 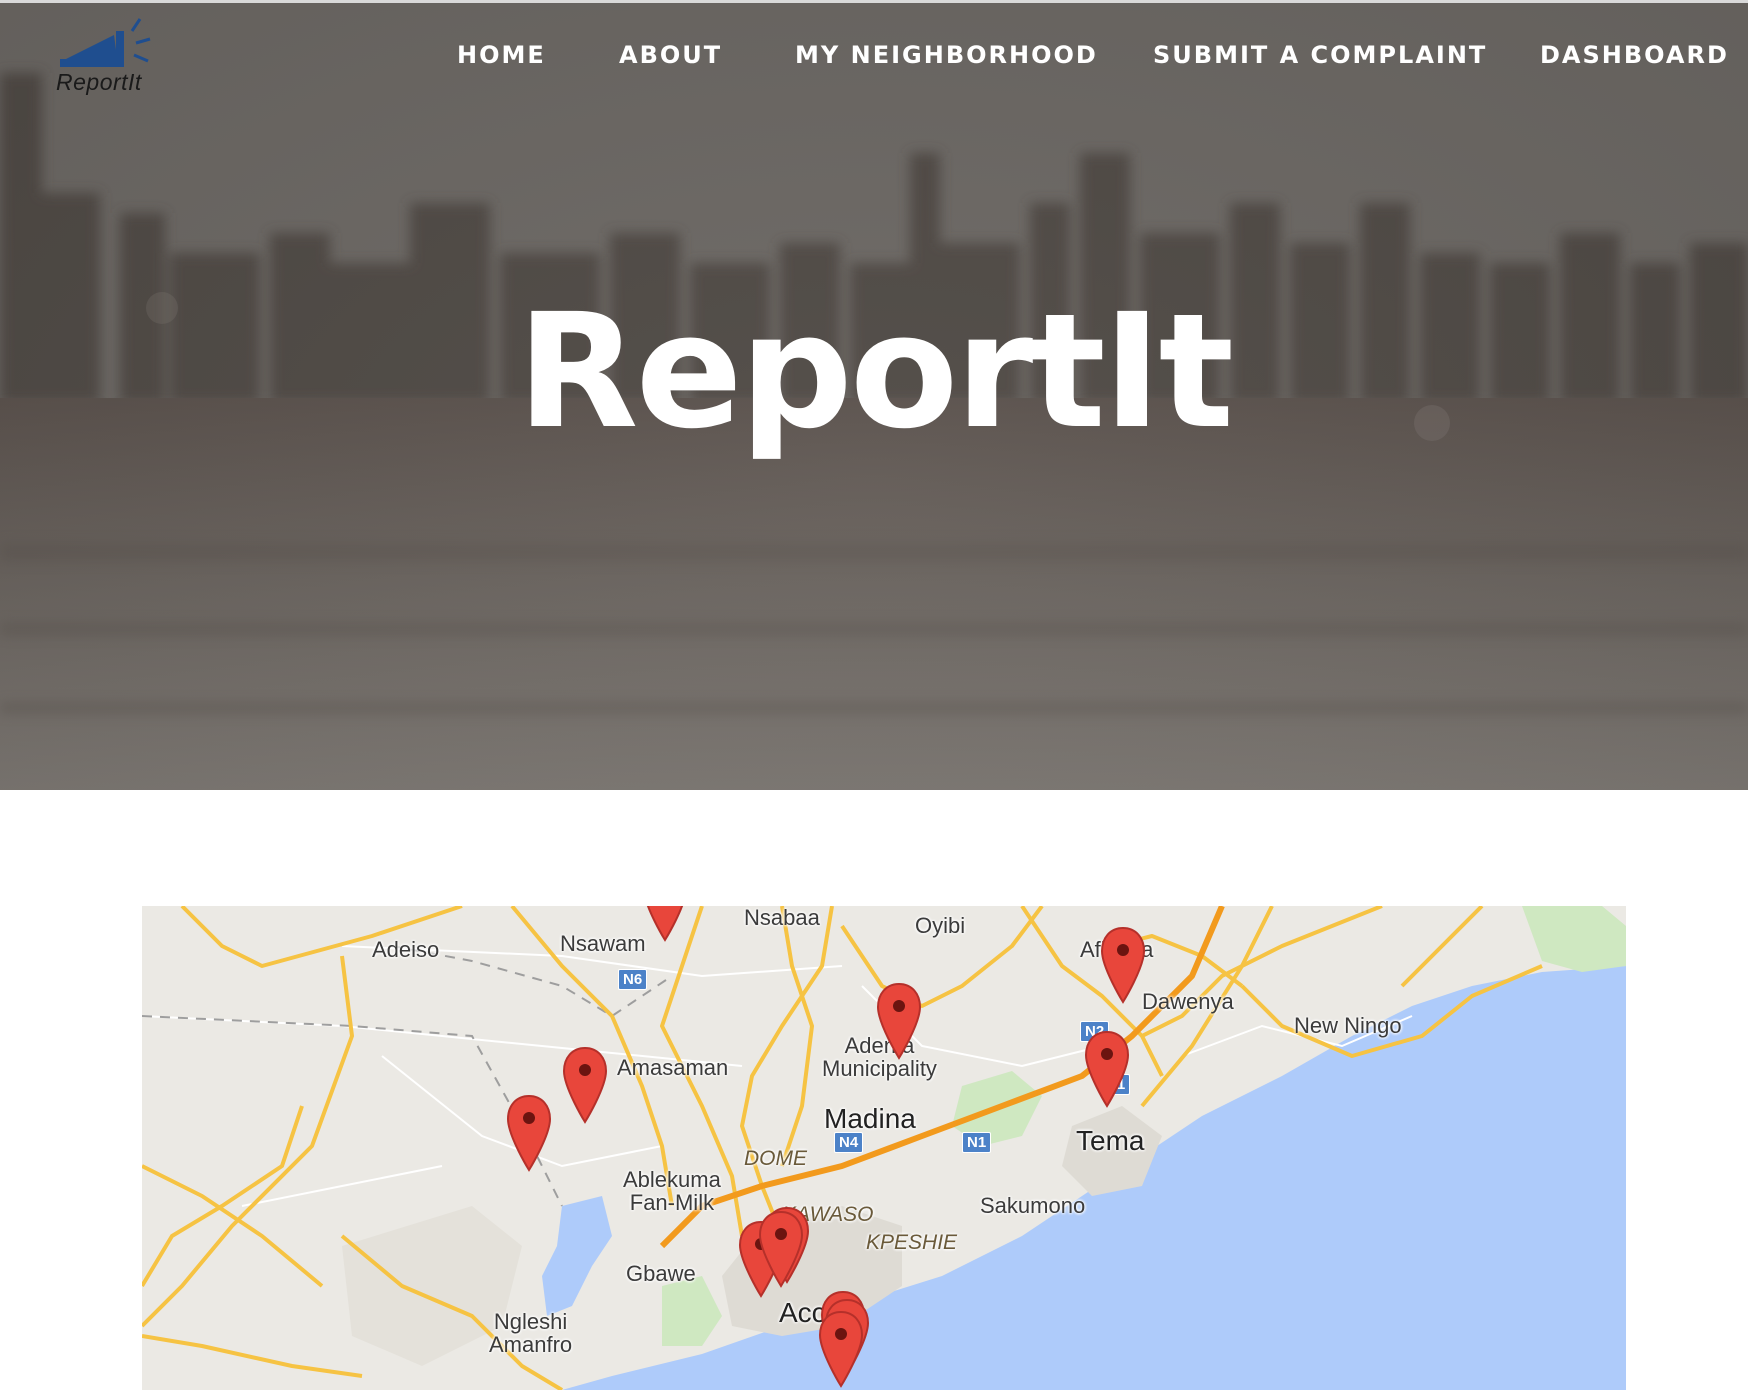 What do you see at coordinates (870, 1118) in the screenshot?
I see `map-place-label: Madina` at bounding box center [870, 1118].